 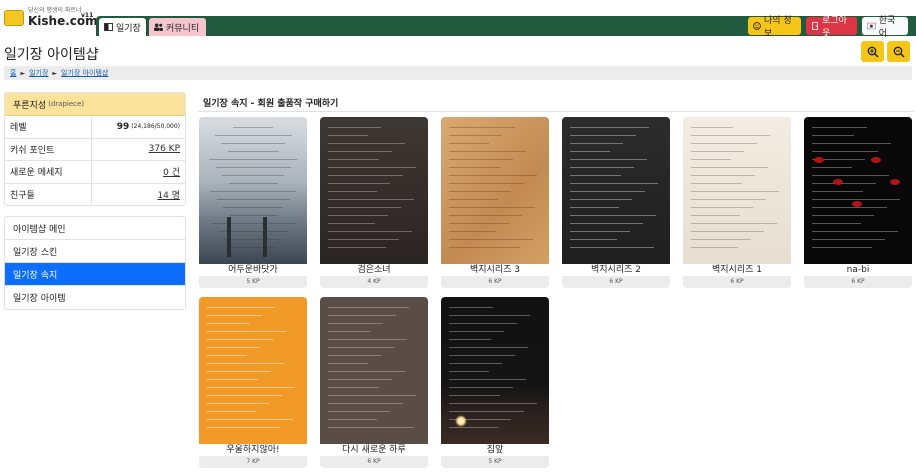 What do you see at coordinates (885, 27) in the screenshot?
I see `language-button: 한국어` at bounding box center [885, 27].